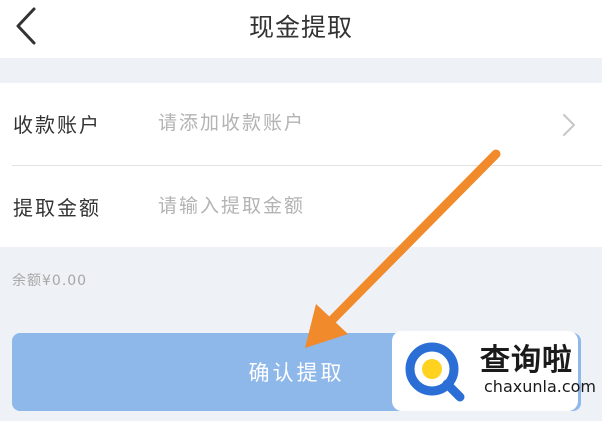 Image resolution: width=602 pixels, height=421 pixels. What do you see at coordinates (50, 281) in the screenshot?
I see `balance-text: 余额¥0.00` at bounding box center [50, 281].